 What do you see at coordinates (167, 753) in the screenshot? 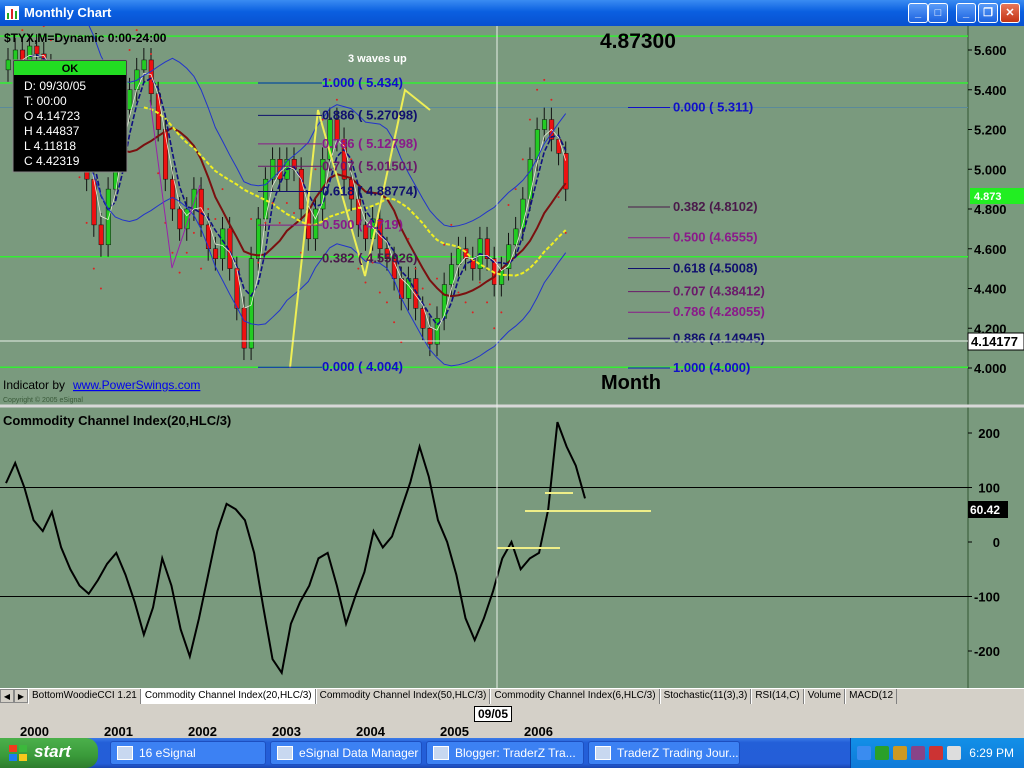
I see `task-label: 16 eSignal` at bounding box center [167, 753].